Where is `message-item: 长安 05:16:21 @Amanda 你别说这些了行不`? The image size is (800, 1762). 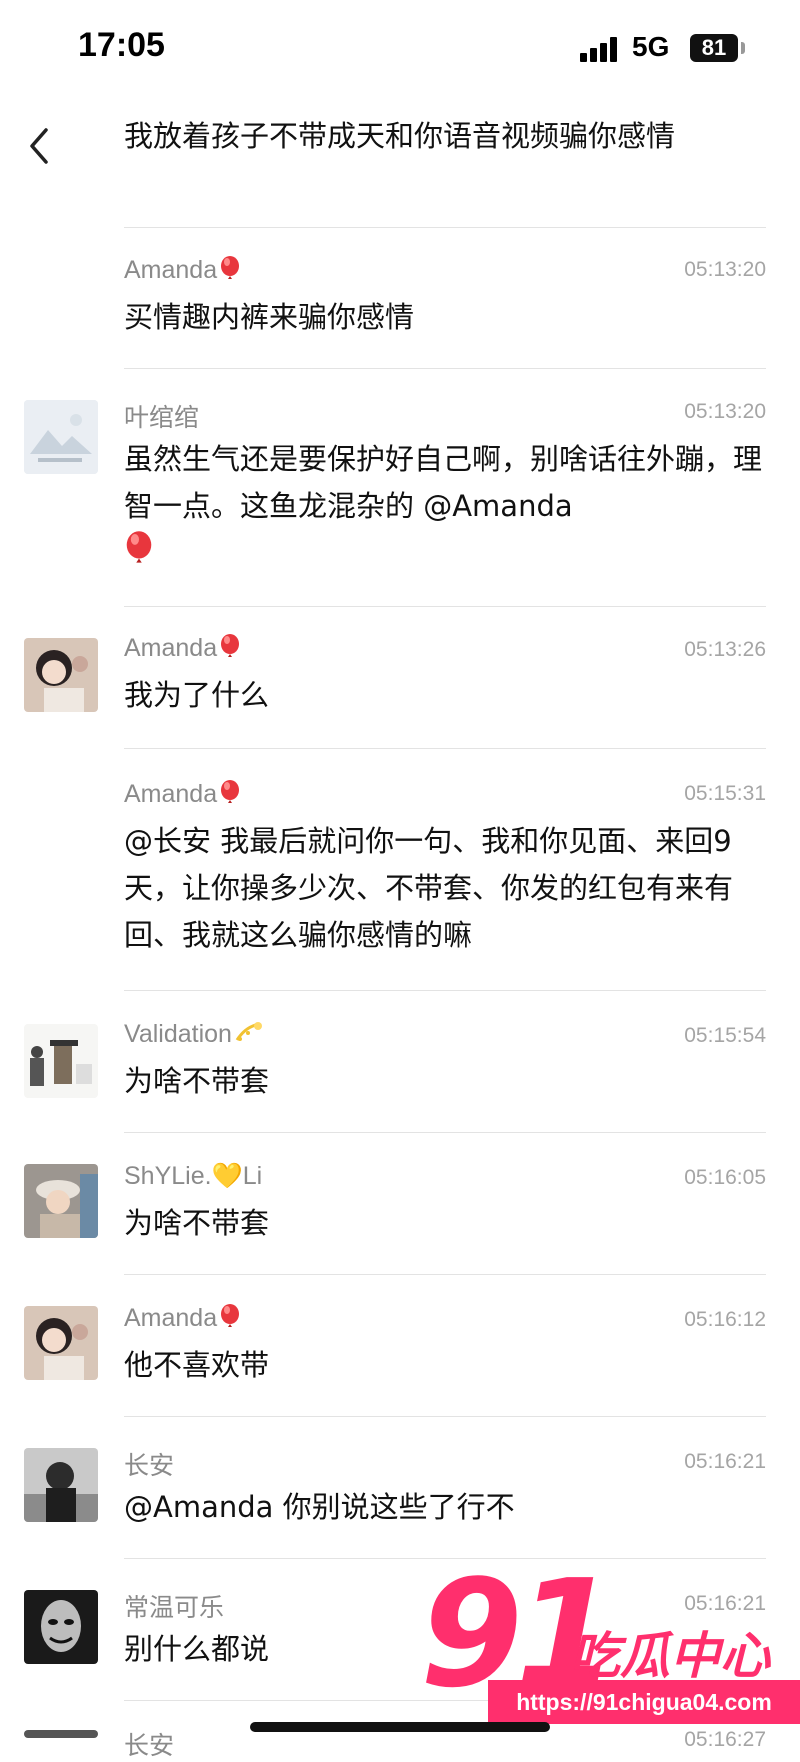
message-item: 长安 05:16:21 @Amanda 你别说这些了行不 is located at coordinates (400, 1487).